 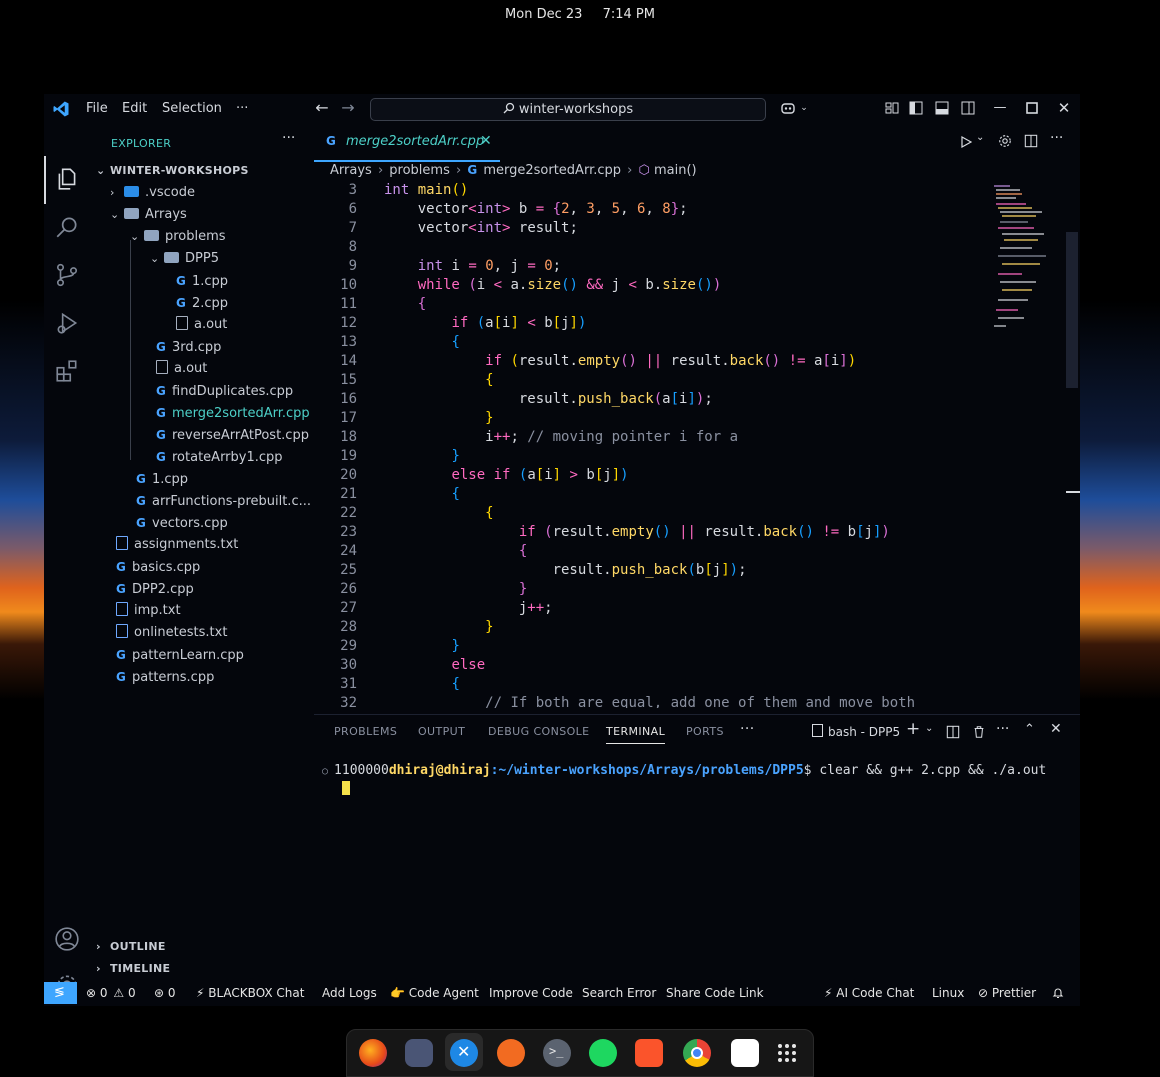 I want to click on terminal-more-icon: ···, so click(x=1002, y=729).